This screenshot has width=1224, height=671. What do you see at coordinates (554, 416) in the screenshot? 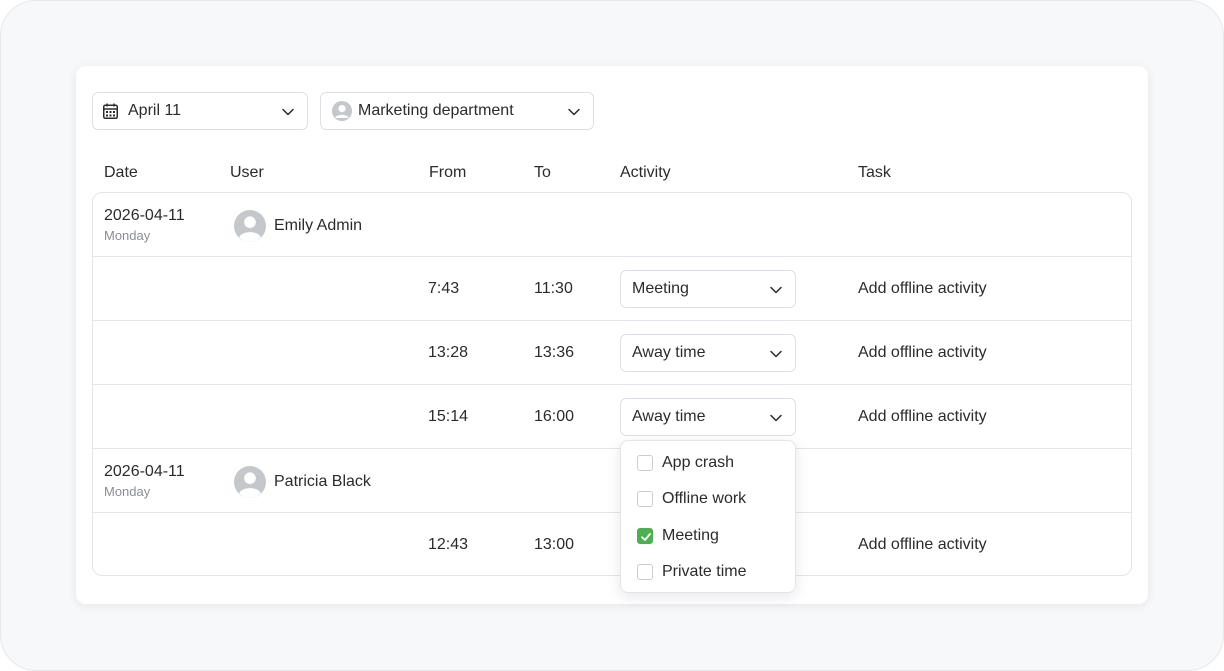
I see `to-time: 16:00` at bounding box center [554, 416].